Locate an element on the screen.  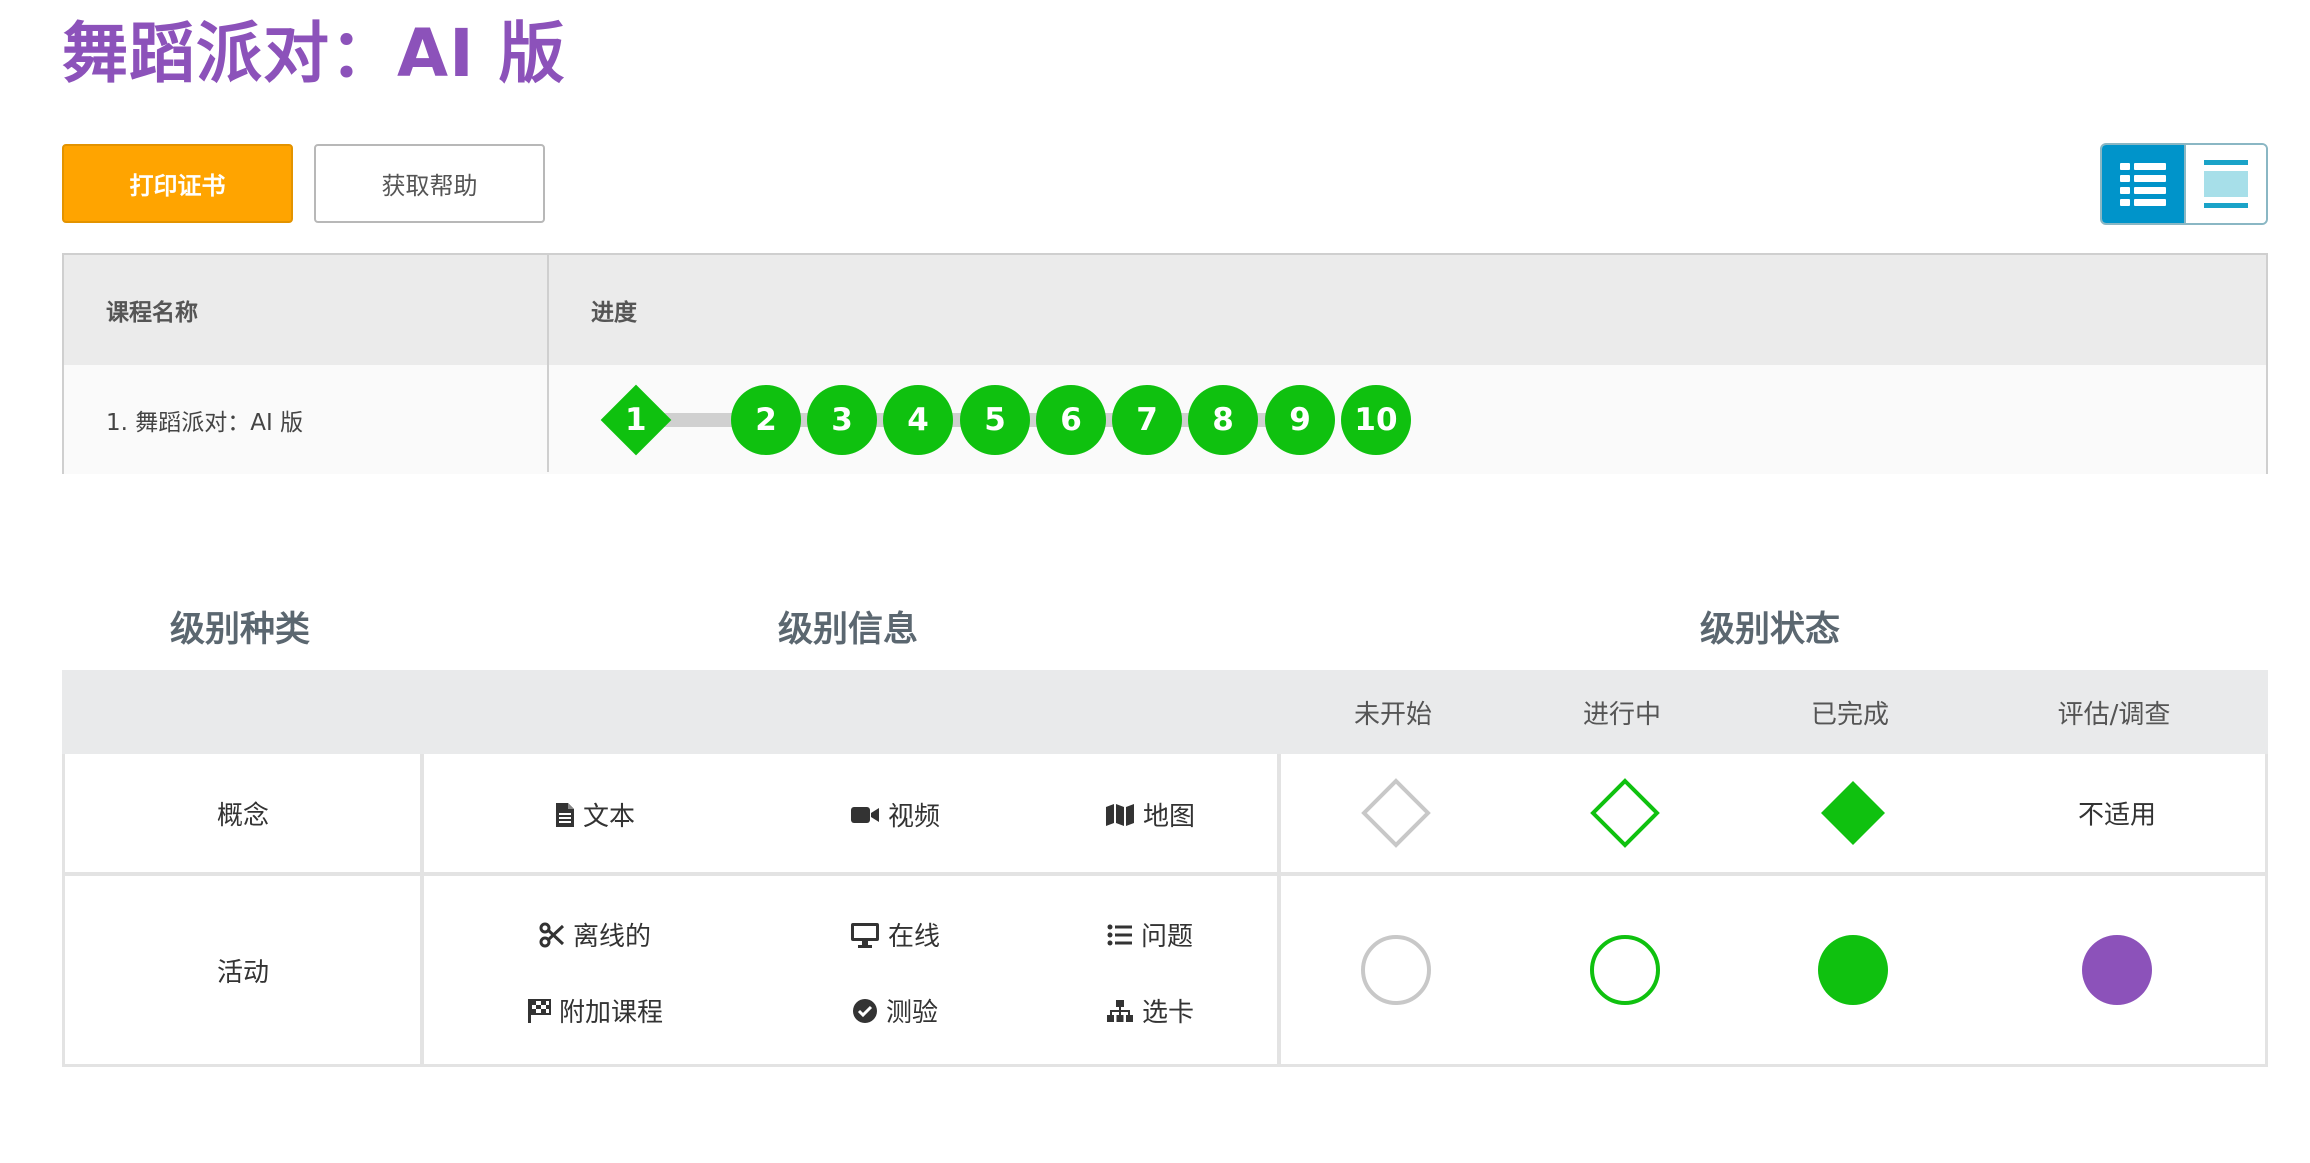
level-type-concept: 概念 is located at coordinates (242, 815).